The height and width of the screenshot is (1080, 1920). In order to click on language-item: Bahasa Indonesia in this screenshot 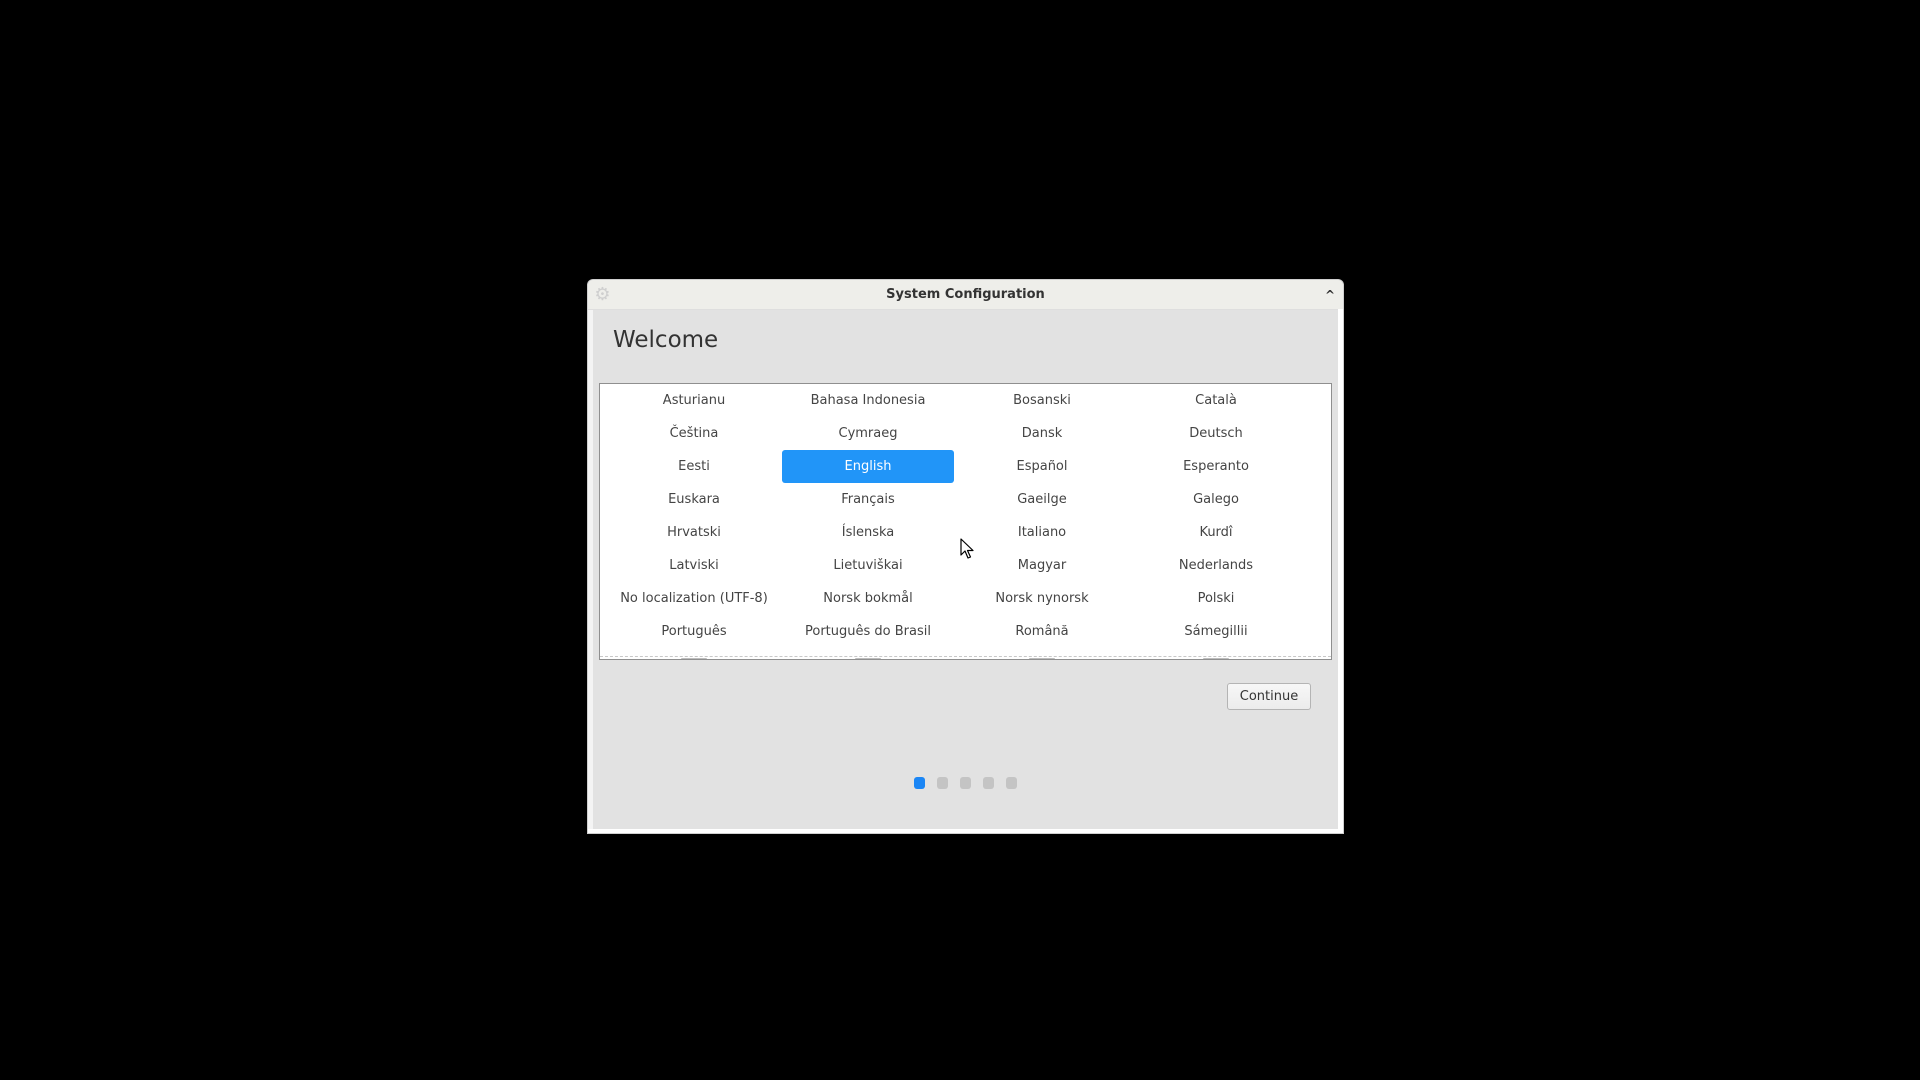, I will do `click(868, 400)`.